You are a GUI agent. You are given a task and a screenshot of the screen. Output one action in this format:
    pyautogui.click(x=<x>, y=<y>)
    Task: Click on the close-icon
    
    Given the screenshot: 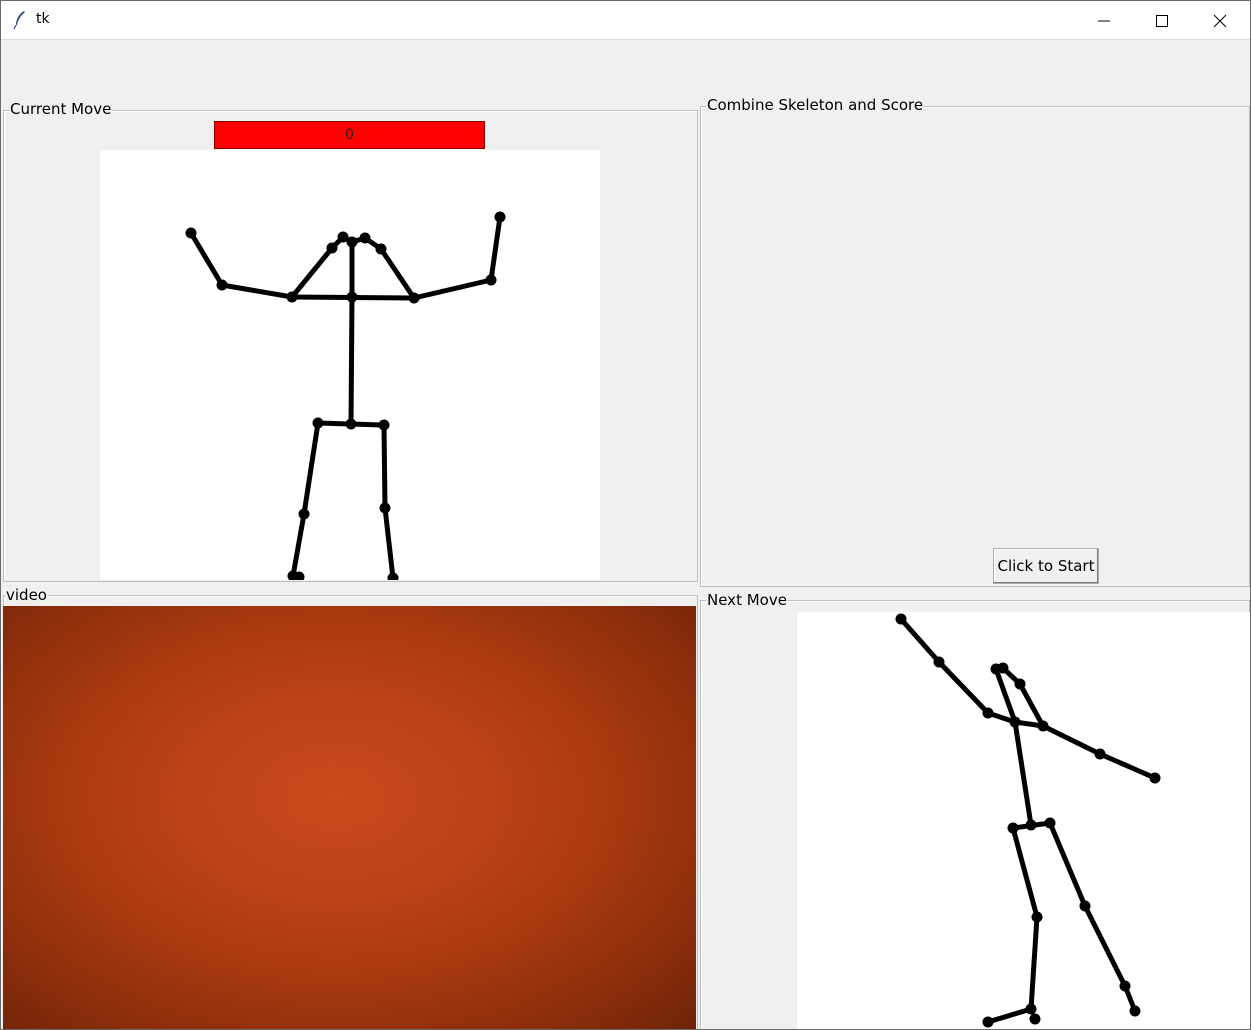 What is the action you would take?
    pyautogui.click(x=1220, y=21)
    